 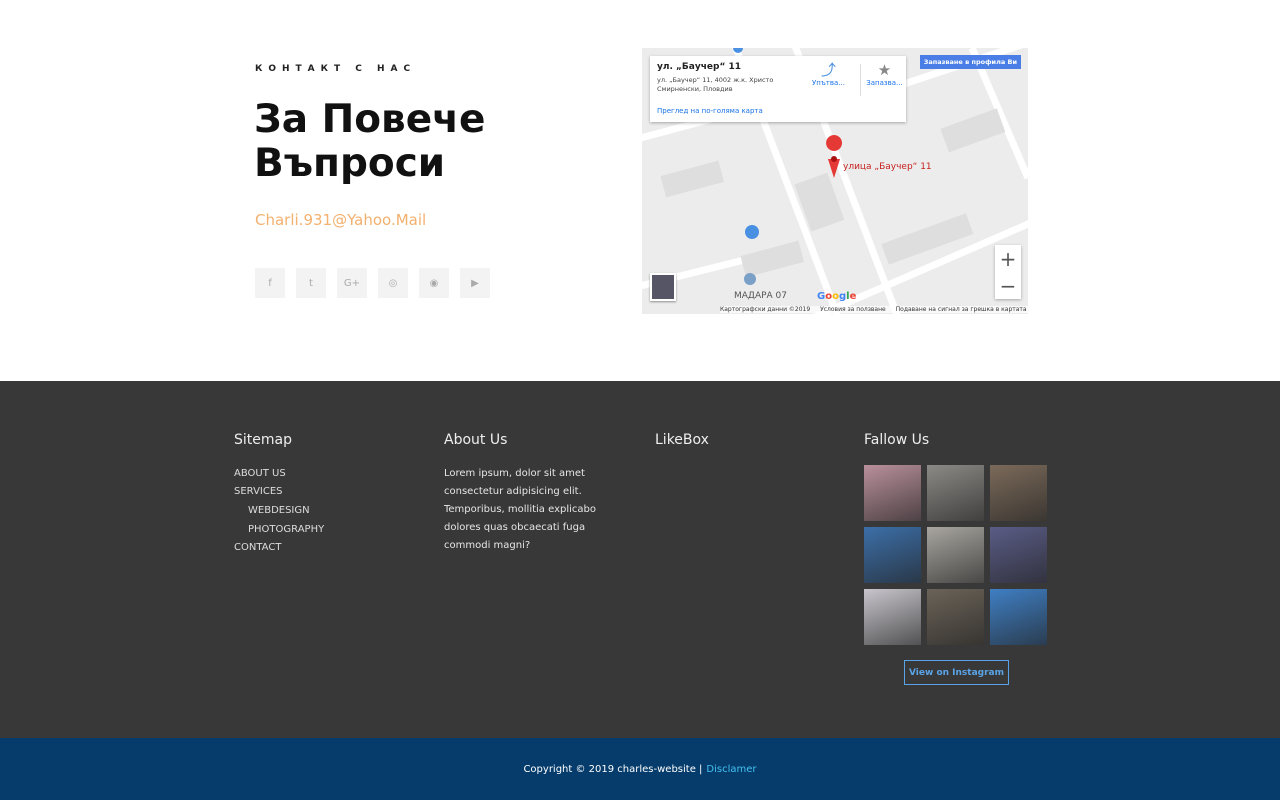 What do you see at coordinates (1008, 285) in the screenshot?
I see `zoom-out-button: −` at bounding box center [1008, 285].